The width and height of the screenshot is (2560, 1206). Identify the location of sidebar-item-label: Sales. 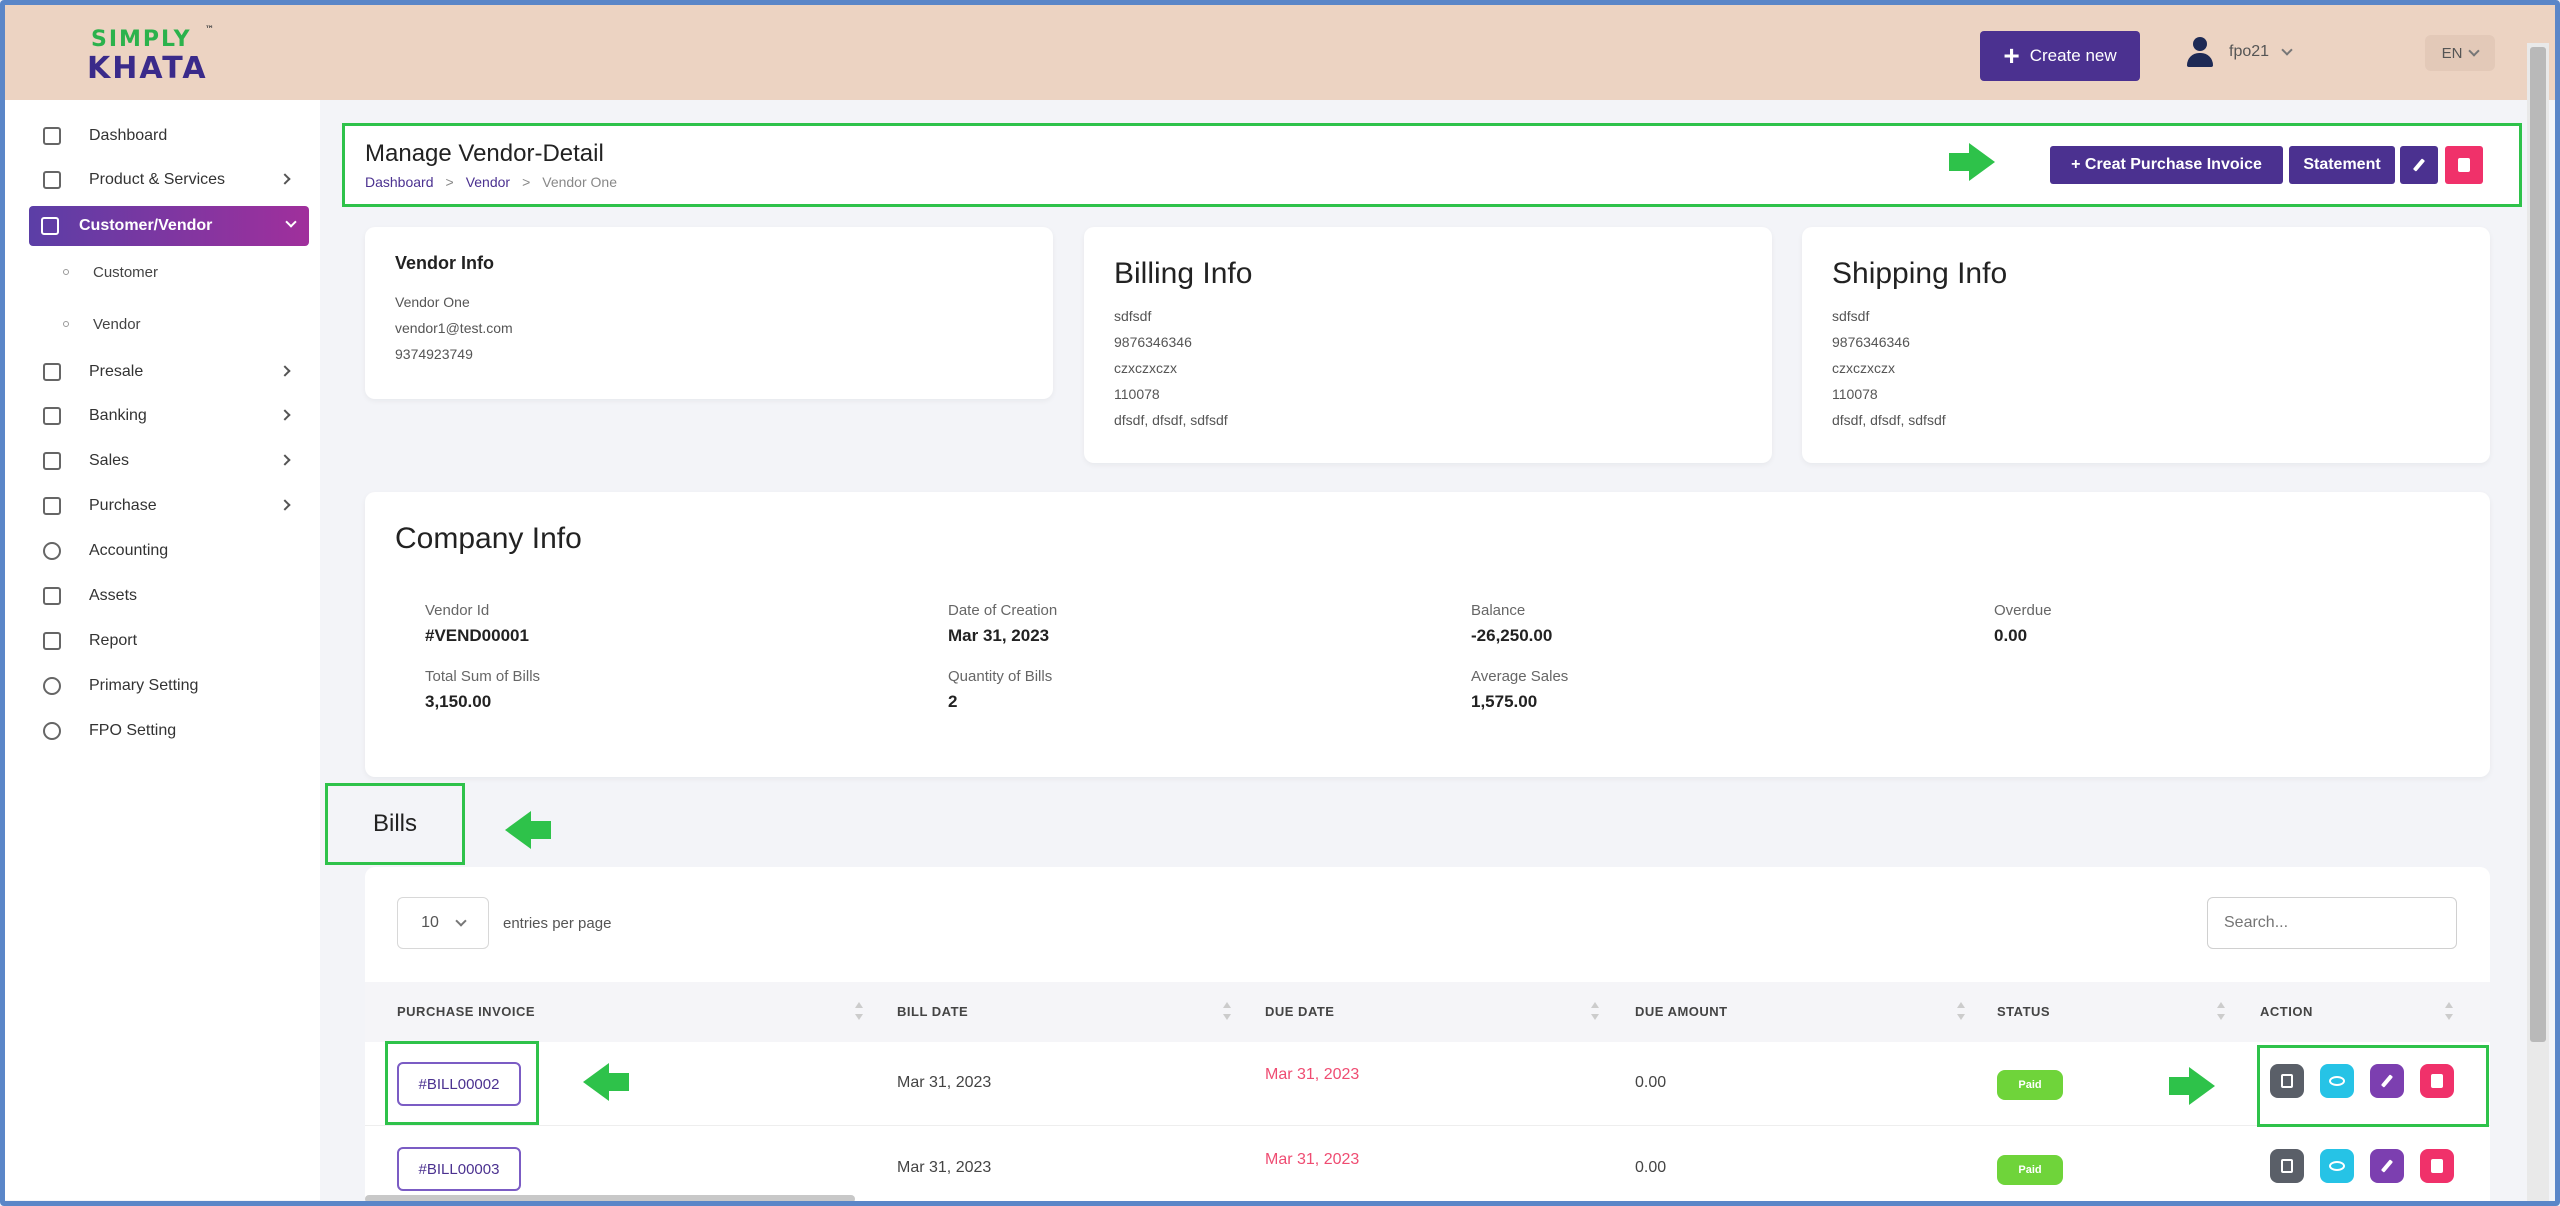
(109, 460).